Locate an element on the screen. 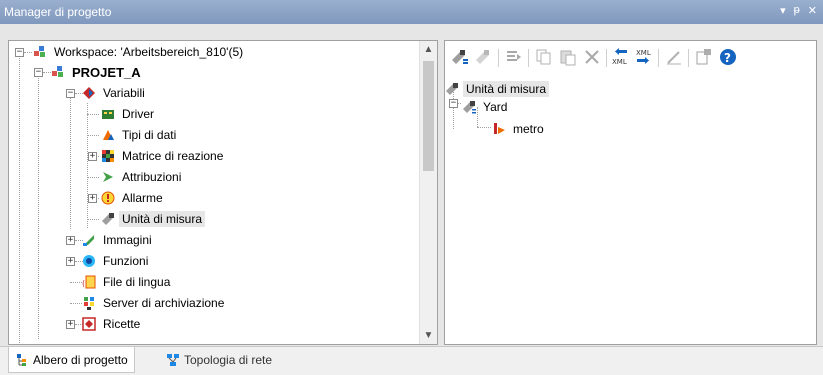 This screenshot has width=823, height=375. scroll-up-icon: ▲ is located at coordinates (428, 49).